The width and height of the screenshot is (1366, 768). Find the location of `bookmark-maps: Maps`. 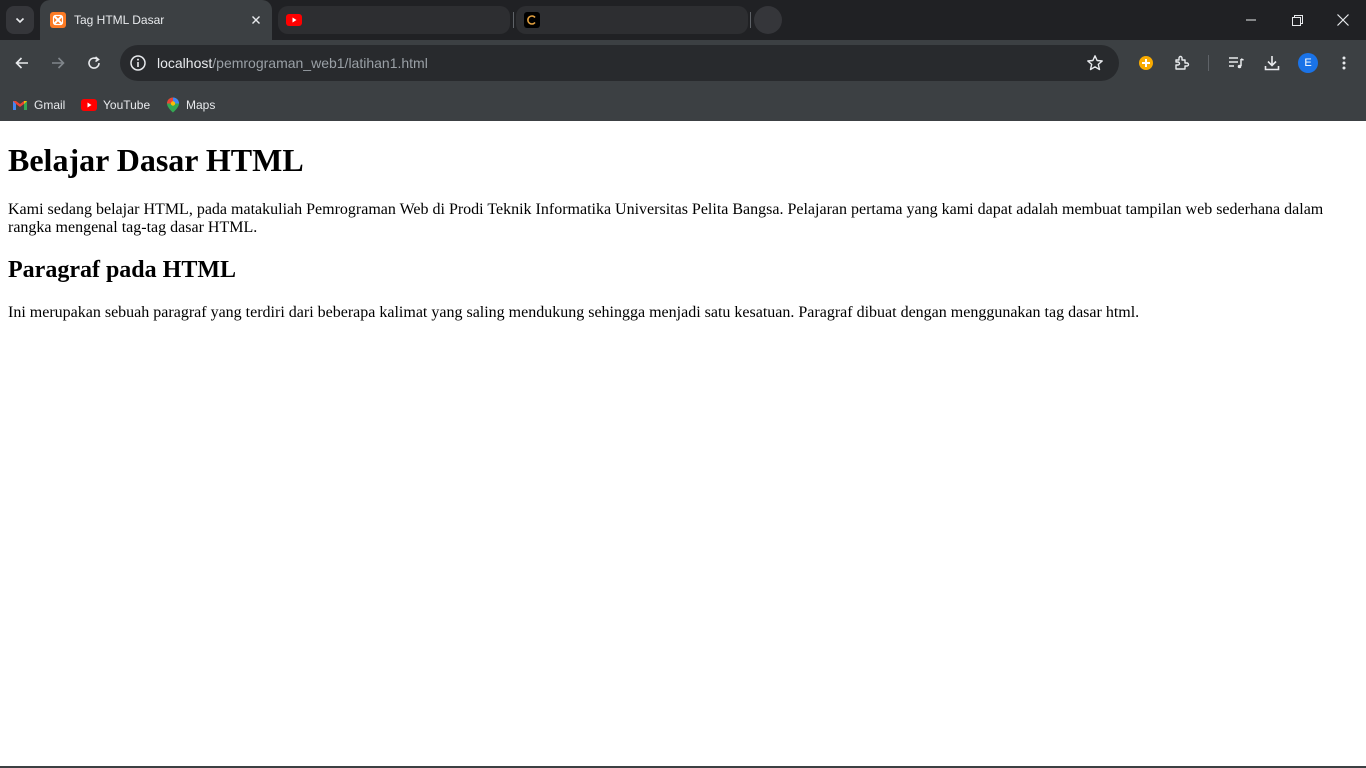

bookmark-maps: Maps is located at coordinates (190, 105).